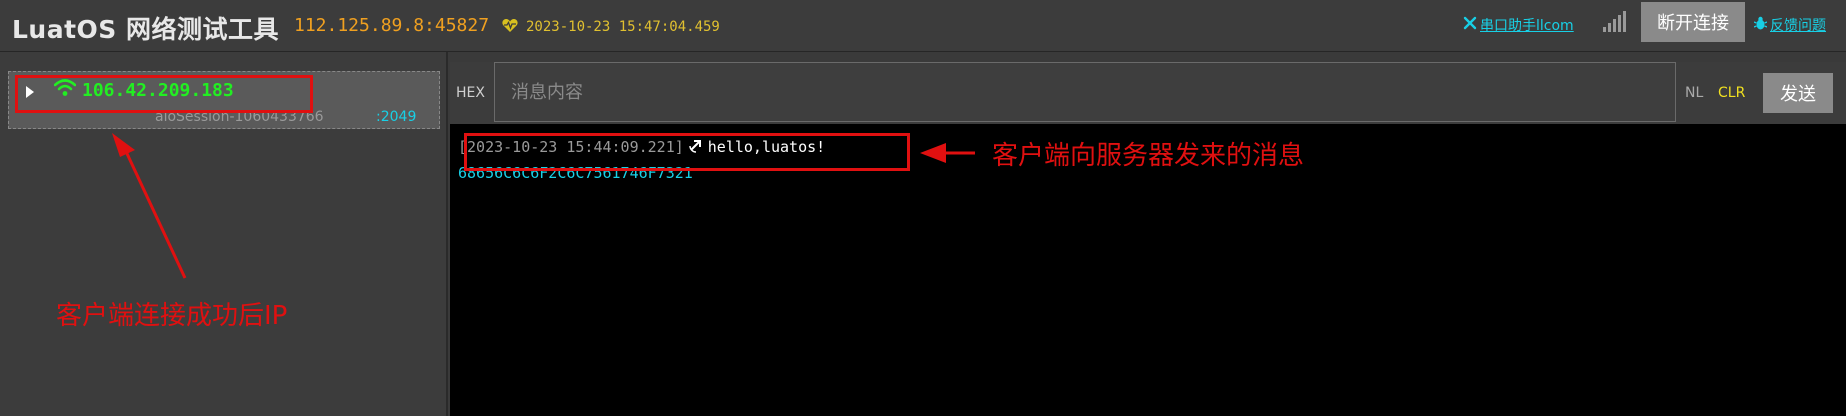 Image resolution: width=1846 pixels, height=416 pixels. Describe the element at coordinates (510, 27) in the screenshot. I see `heartbeat-icon` at that location.